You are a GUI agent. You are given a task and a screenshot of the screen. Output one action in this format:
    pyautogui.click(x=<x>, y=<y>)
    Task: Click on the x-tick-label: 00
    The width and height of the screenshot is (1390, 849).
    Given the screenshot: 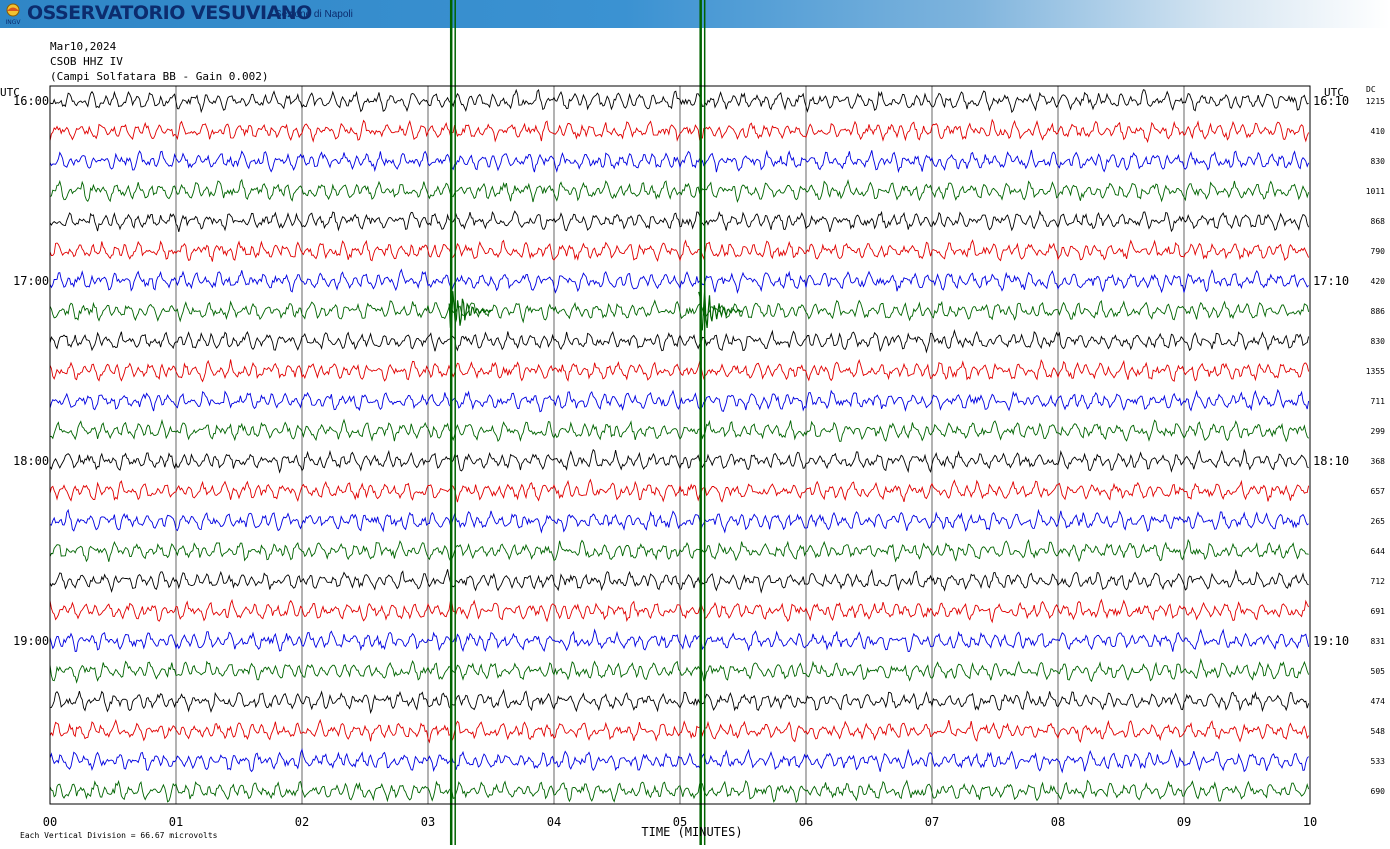 What is the action you would take?
    pyautogui.click(x=50, y=822)
    